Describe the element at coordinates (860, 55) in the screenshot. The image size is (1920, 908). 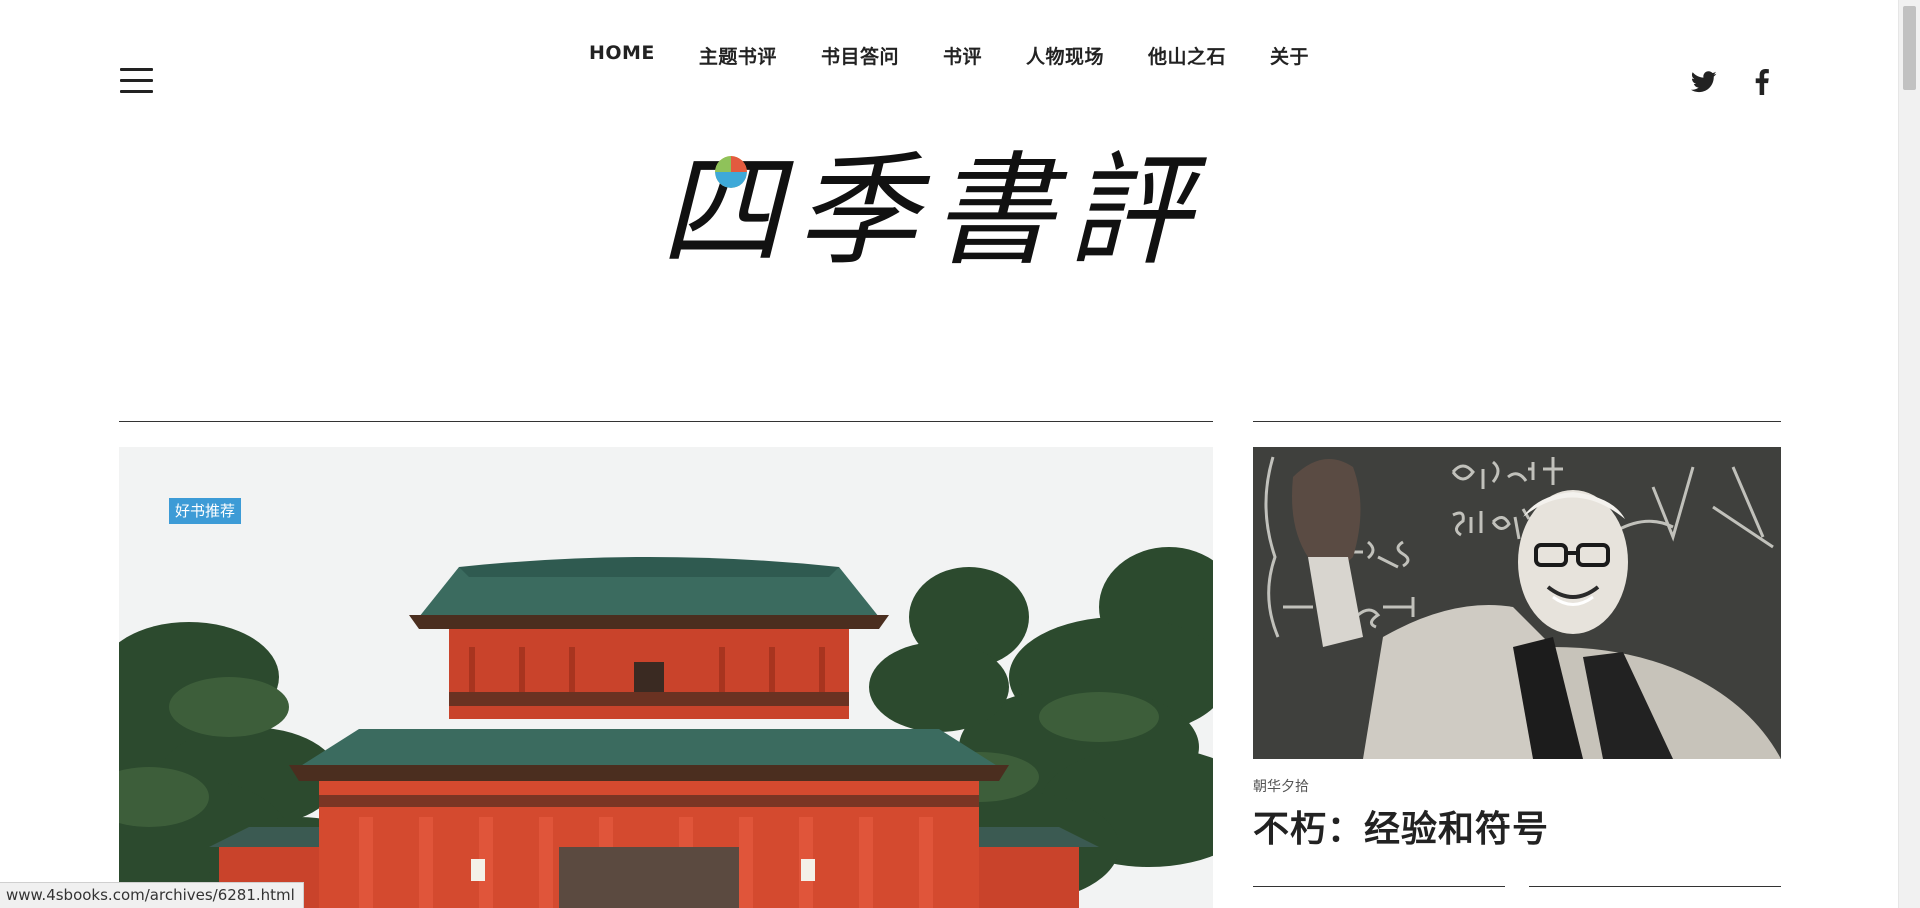
I see `nav-item-bibliography-qa: 书目答问` at that location.